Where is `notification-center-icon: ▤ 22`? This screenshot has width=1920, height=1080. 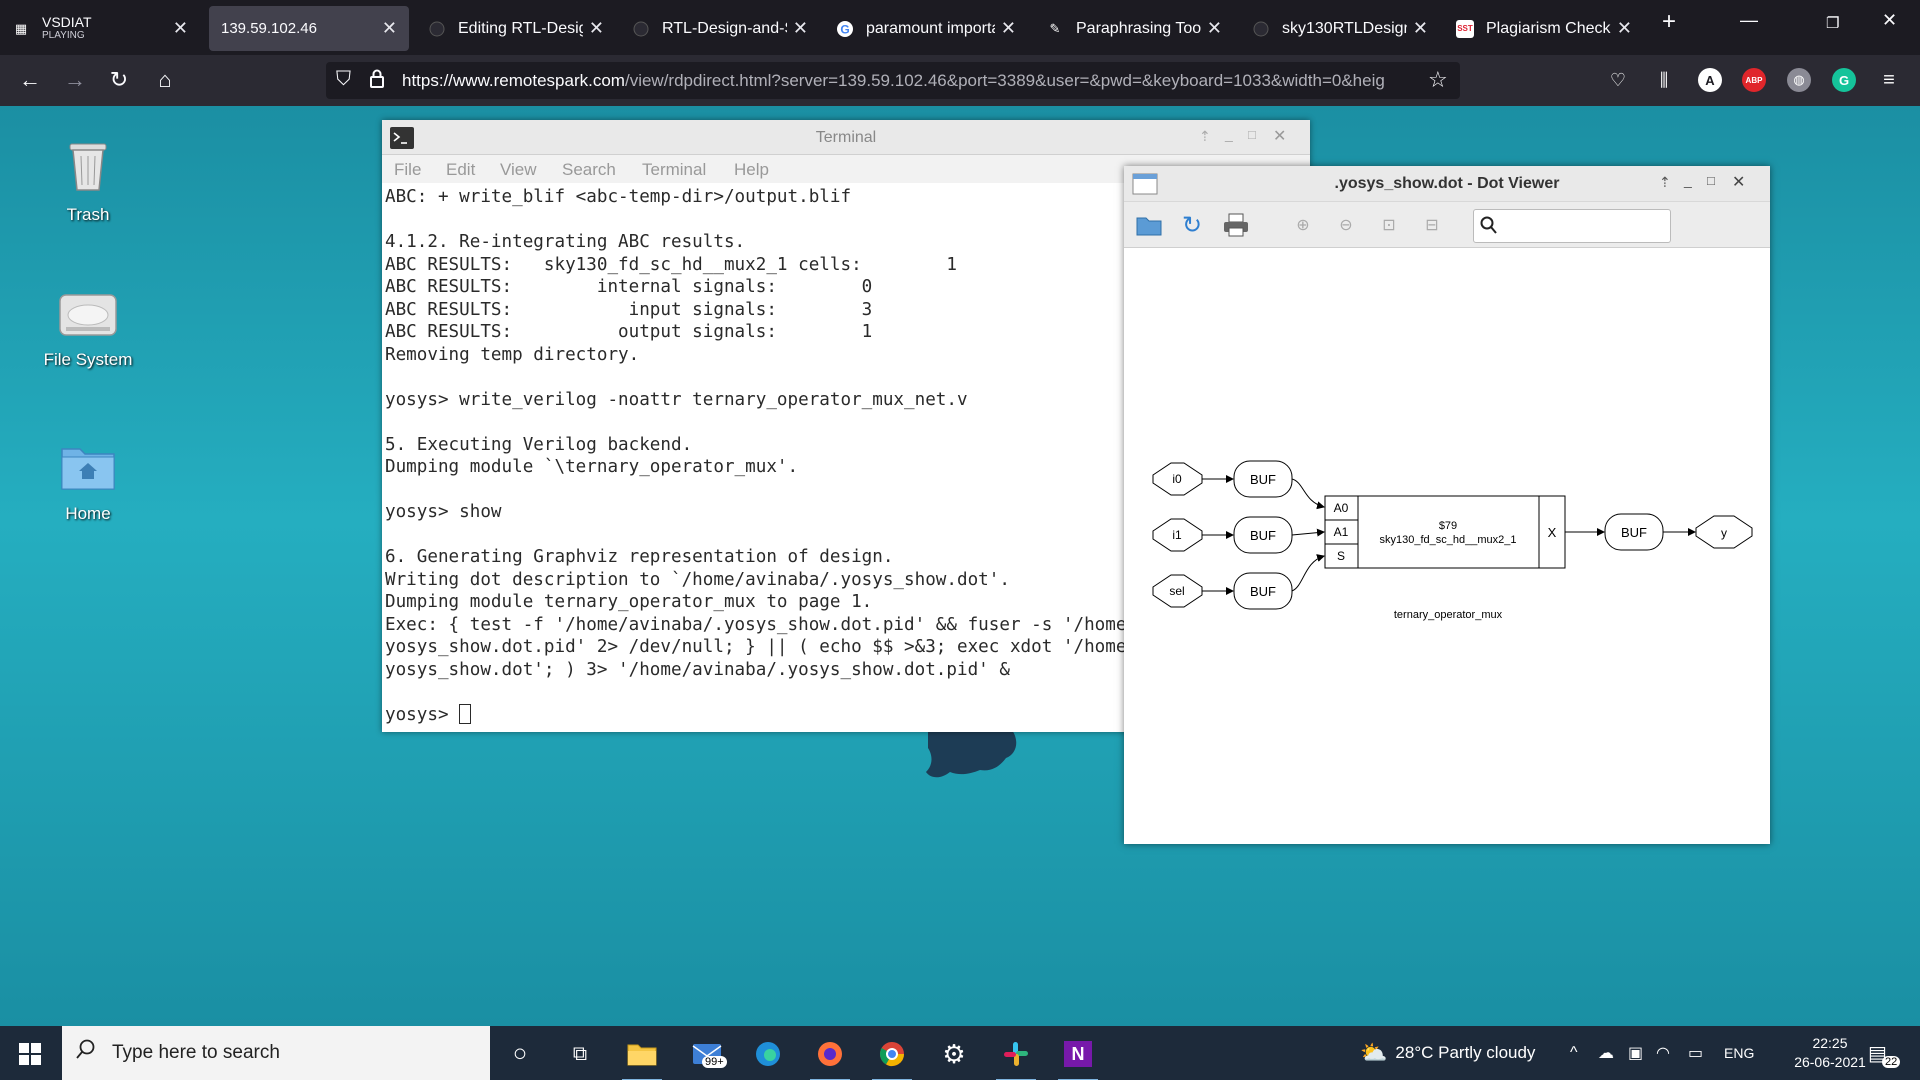 notification-center-icon: ▤ 22 is located at coordinates (1884, 1053).